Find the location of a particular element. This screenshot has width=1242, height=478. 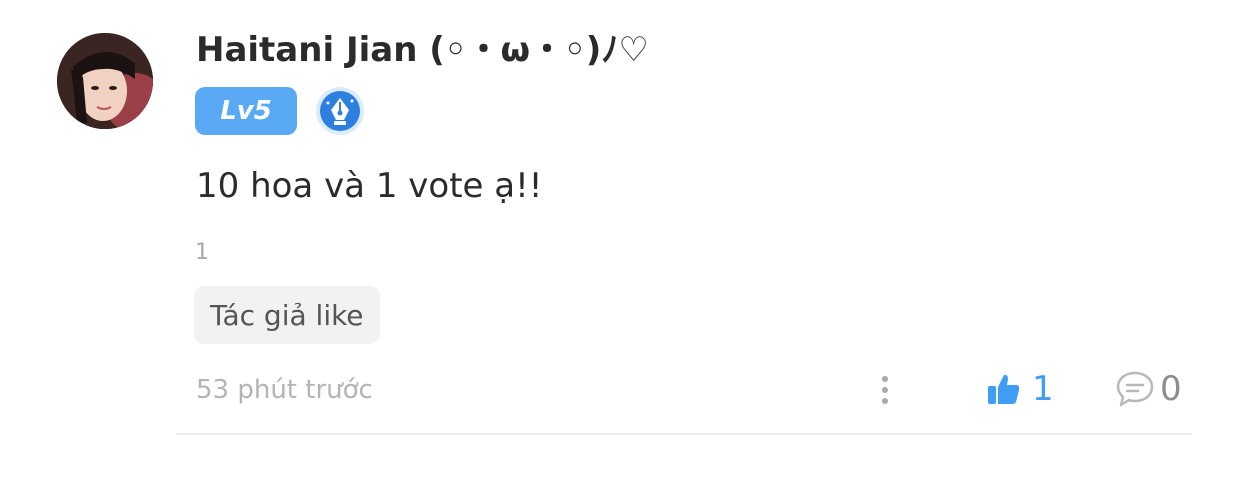

reply-count-action: 0 is located at coordinates (1171, 389).